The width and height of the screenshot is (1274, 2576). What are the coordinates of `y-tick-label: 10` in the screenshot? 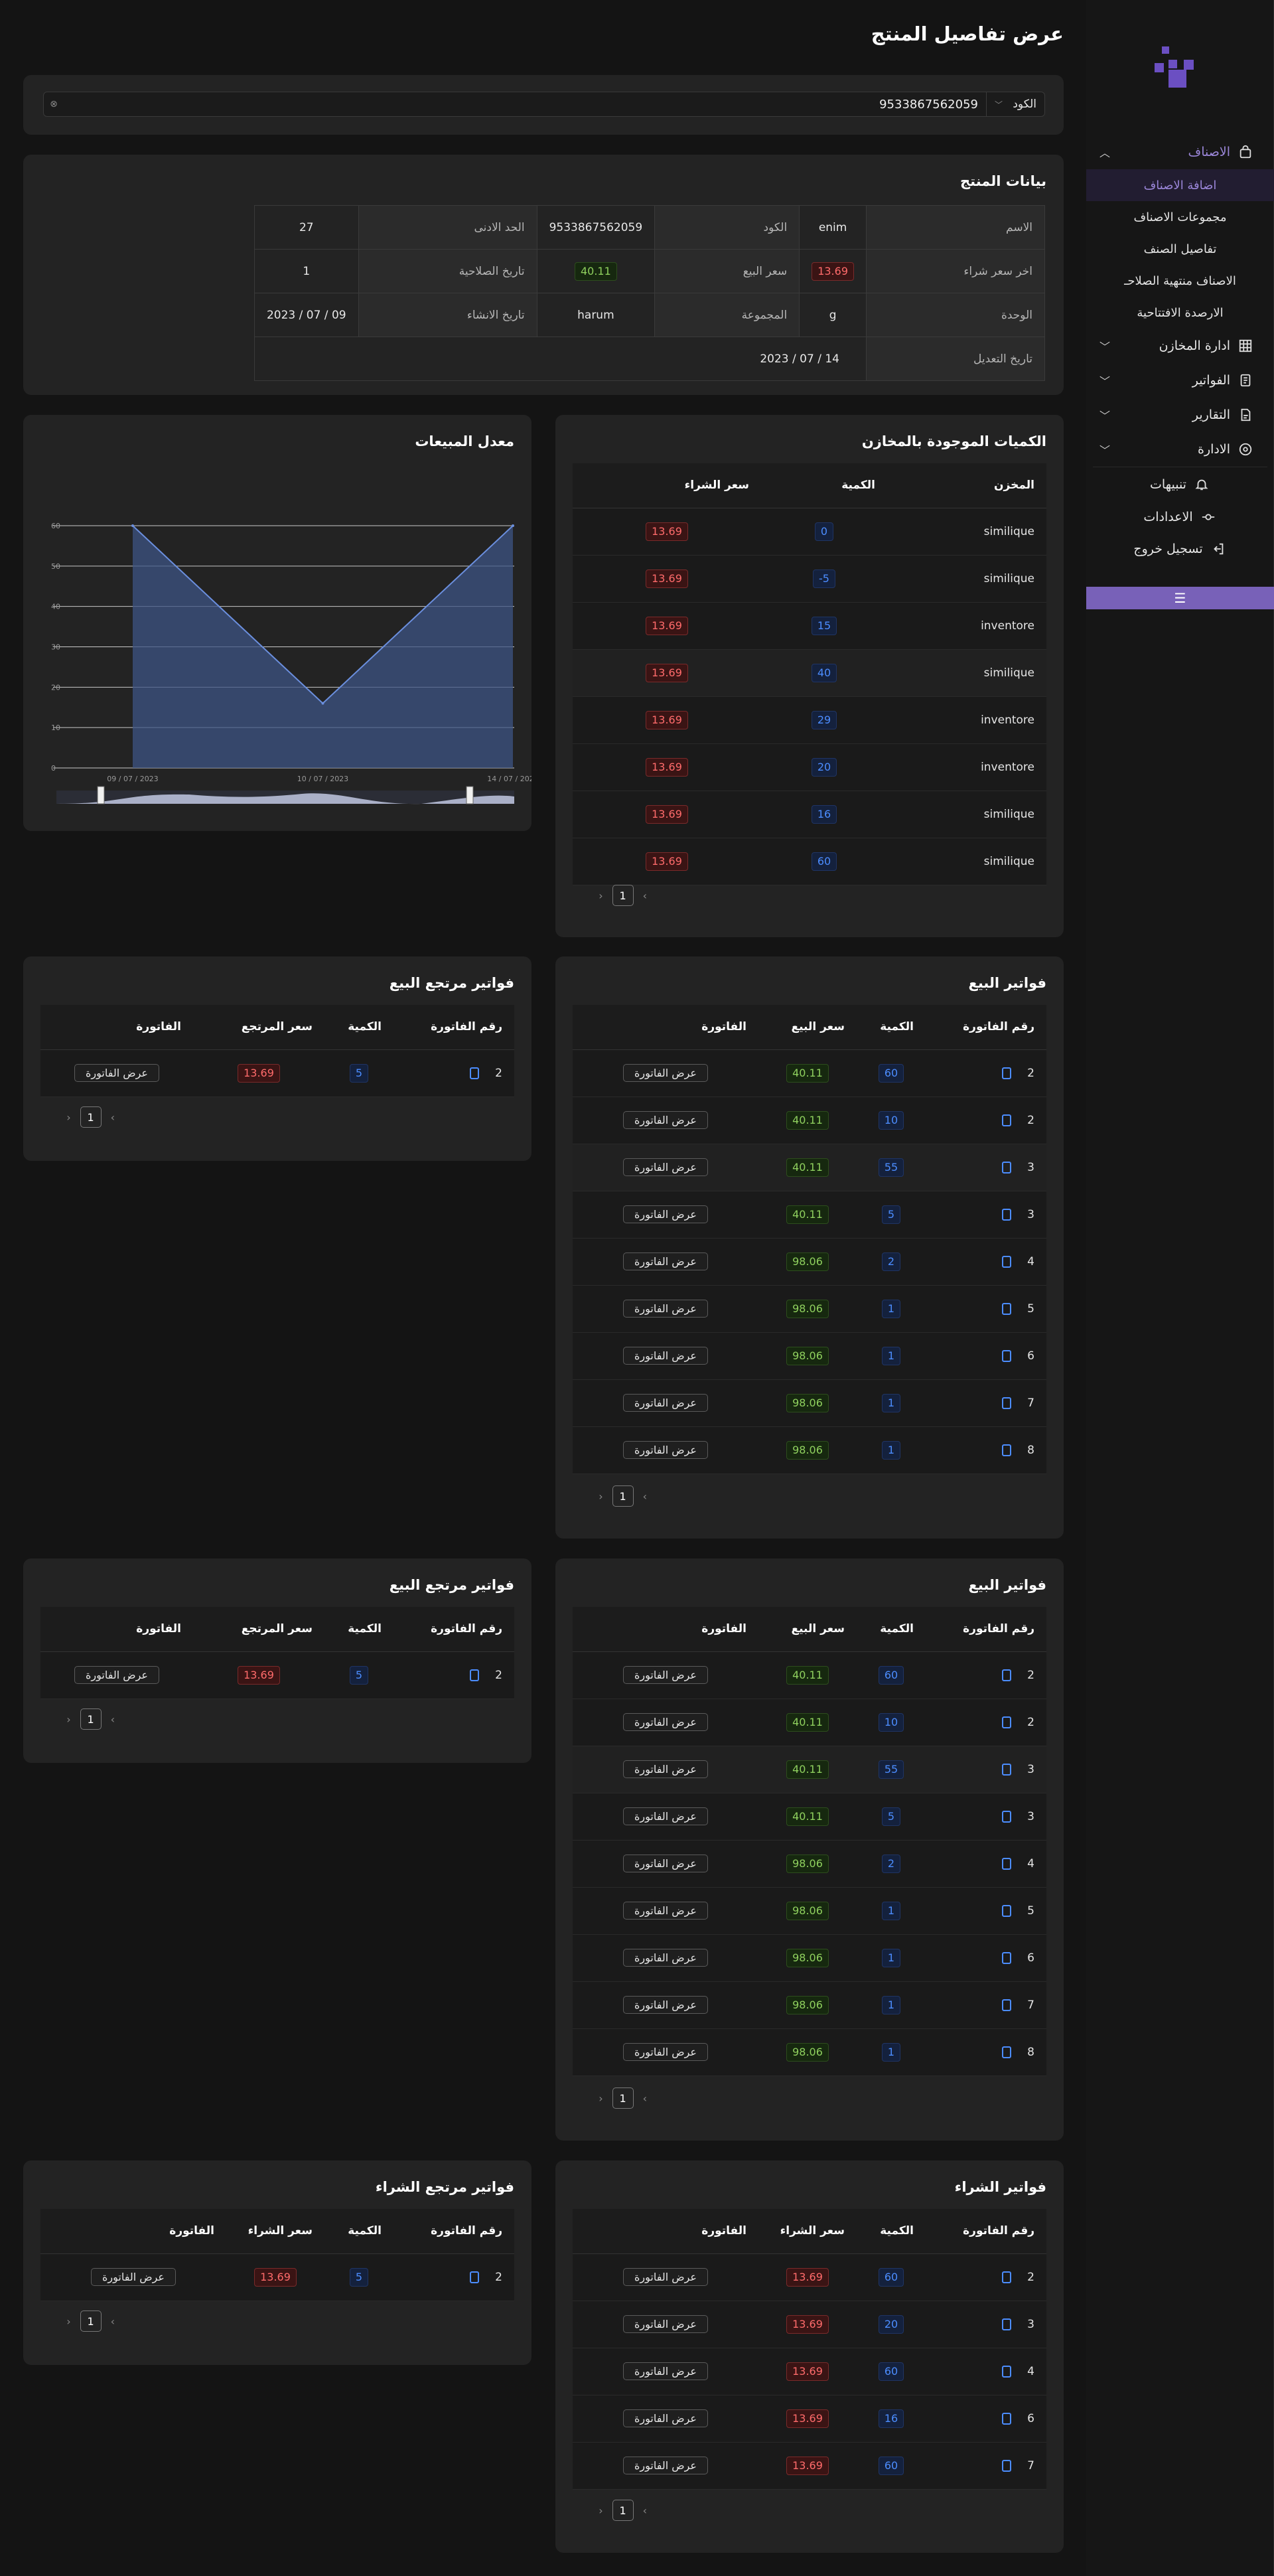 It's located at (56, 727).